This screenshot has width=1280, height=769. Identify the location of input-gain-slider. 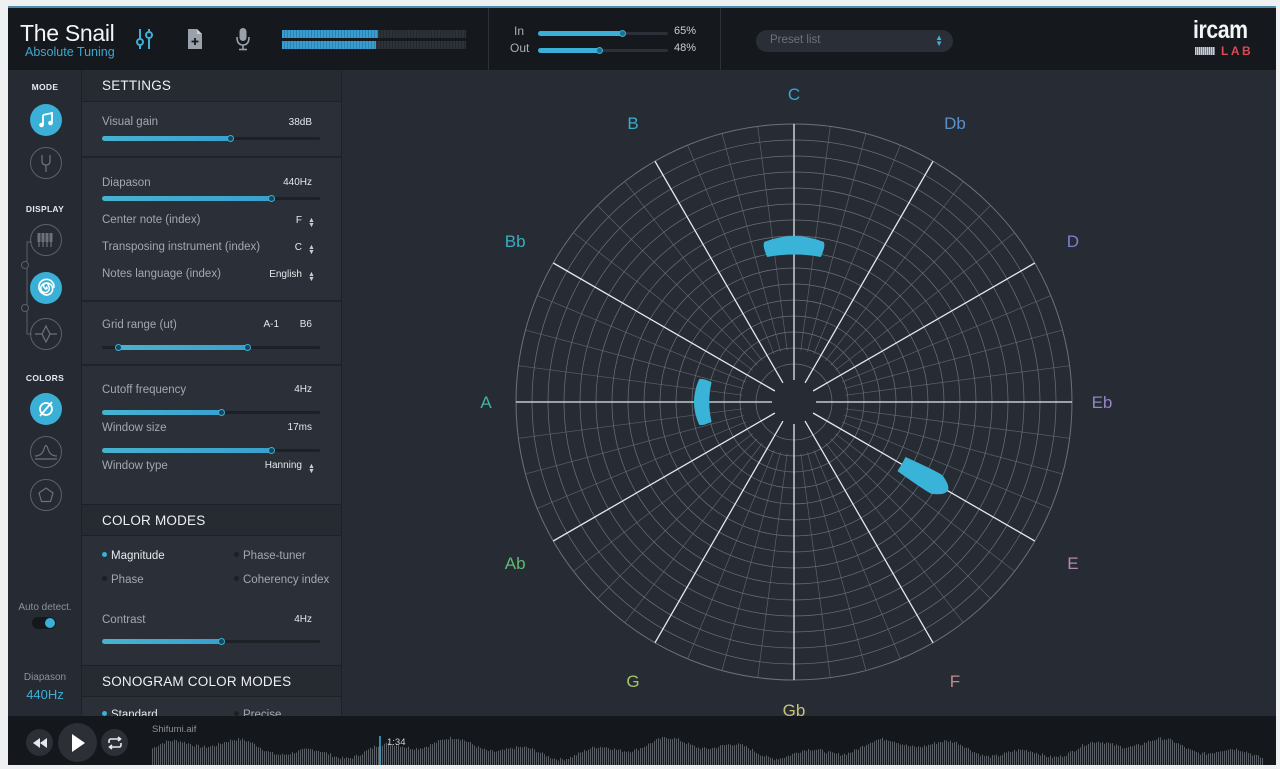
(603, 33).